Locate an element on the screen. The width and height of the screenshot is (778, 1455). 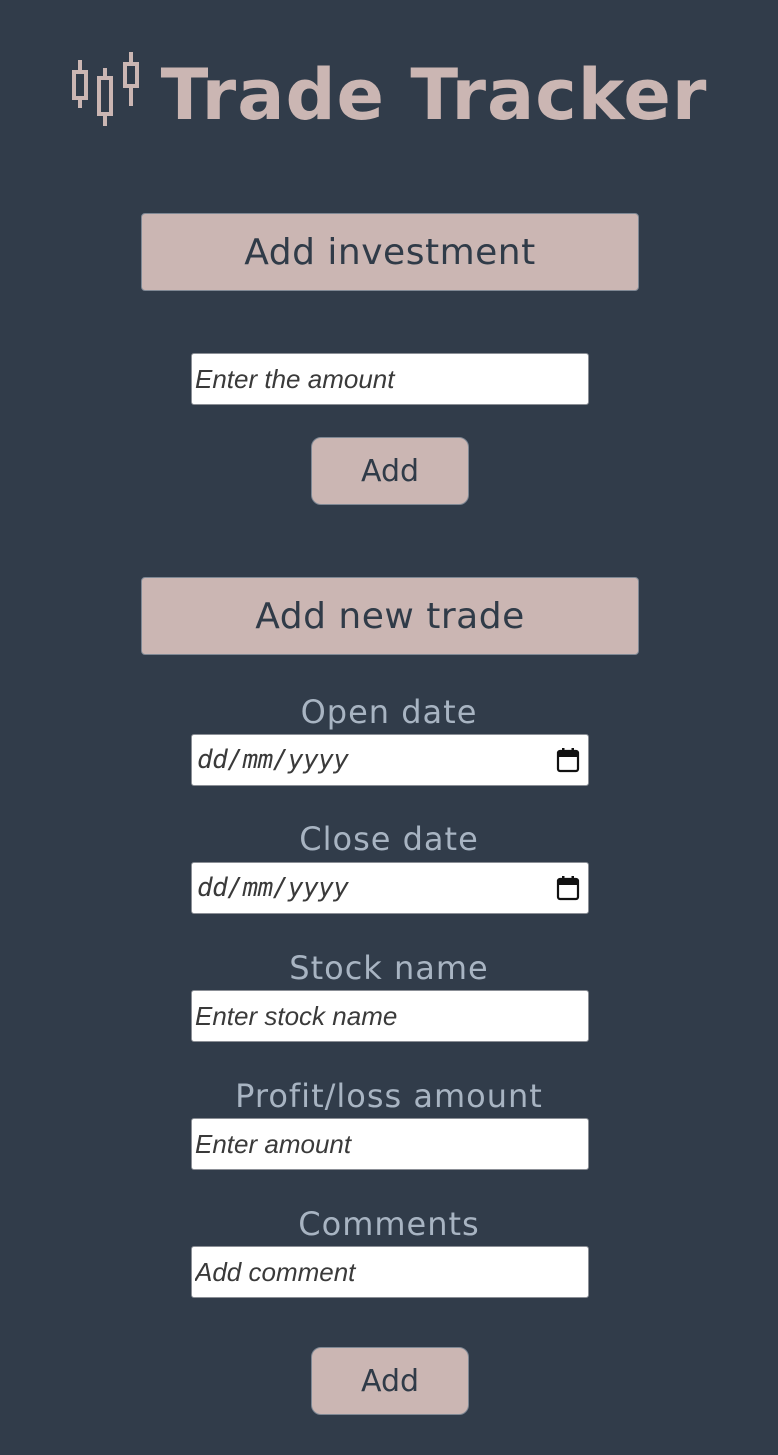
add-investment-button: Add is located at coordinates (390, 471).